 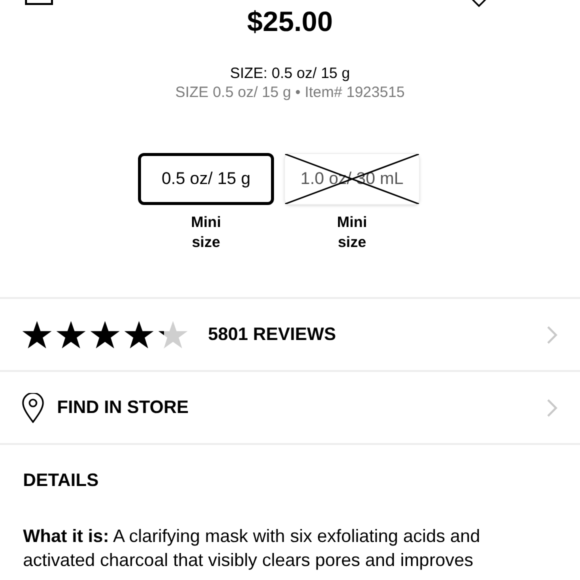 What do you see at coordinates (290, 408) in the screenshot?
I see `find-in-store-row: FIND IN STORE` at bounding box center [290, 408].